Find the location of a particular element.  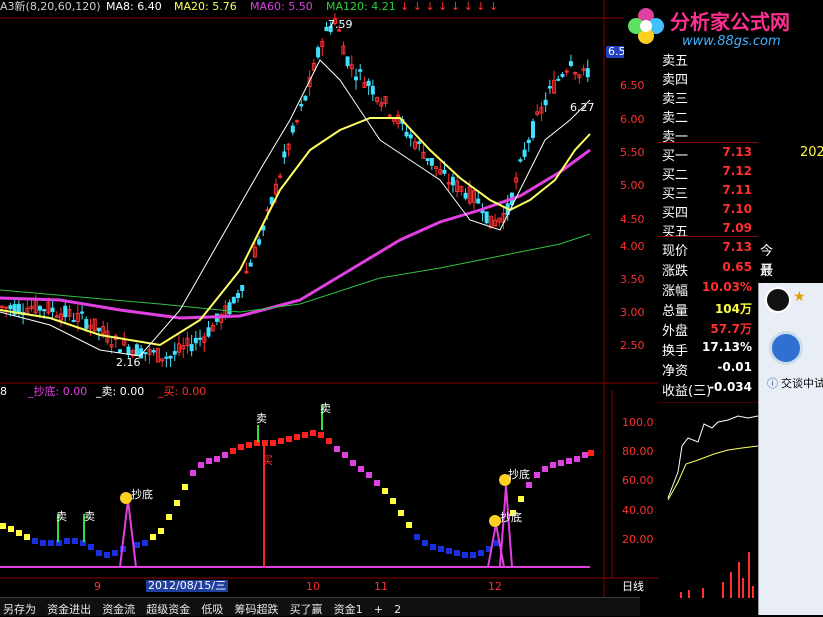

qq-star-icon: ★ is located at coordinates (799, 297).